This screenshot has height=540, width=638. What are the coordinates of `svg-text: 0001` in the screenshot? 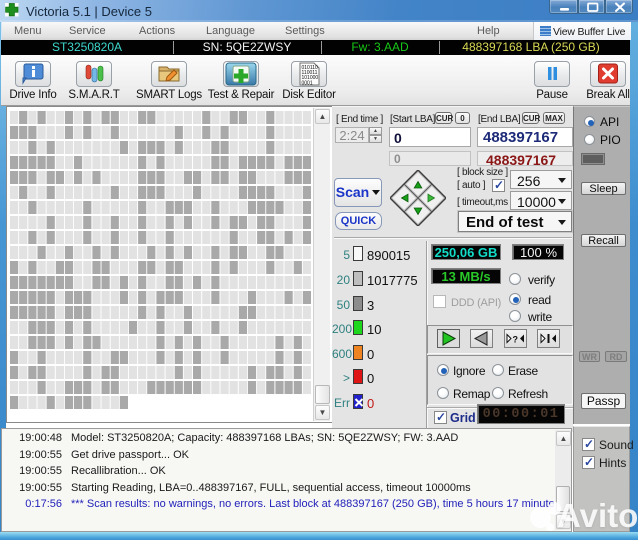 It's located at (307, 83).